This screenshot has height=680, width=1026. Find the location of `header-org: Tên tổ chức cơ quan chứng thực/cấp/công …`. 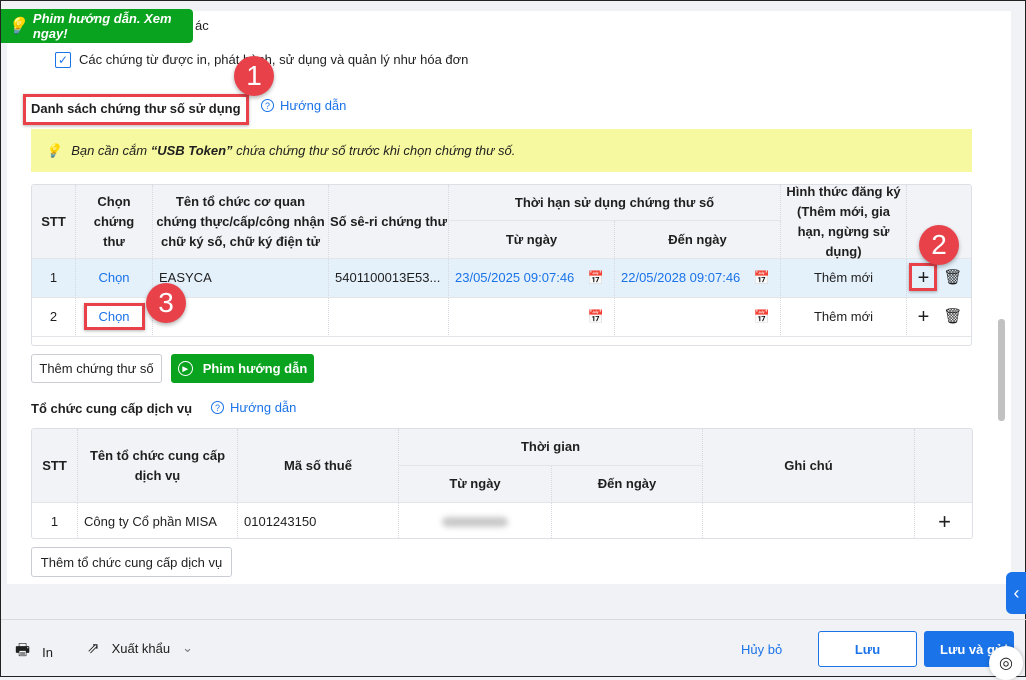

header-org: Tên tổ chức cơ quan chứng thực/cấp/công … is located at coordinates (241, 222).